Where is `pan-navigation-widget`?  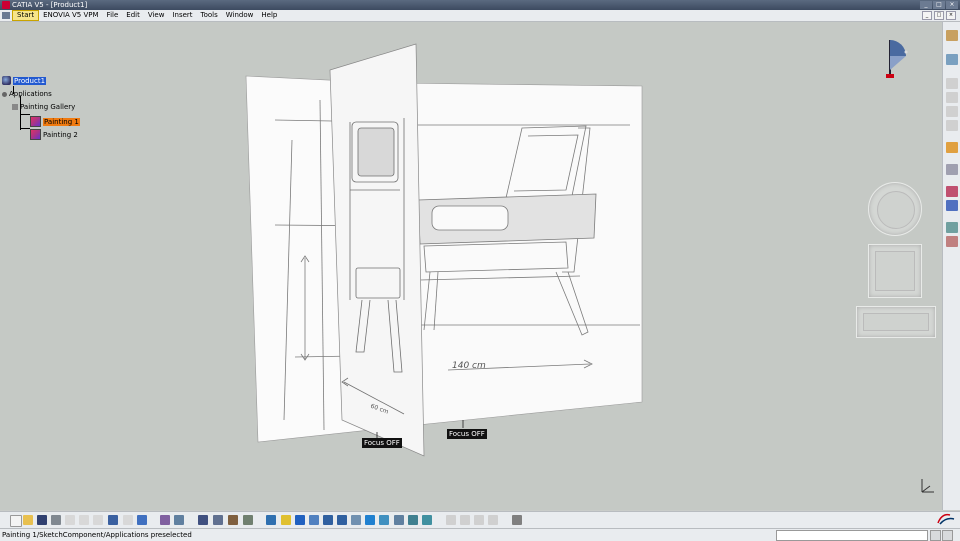 pan-navigation-widget is located at coordinates (895, 271).